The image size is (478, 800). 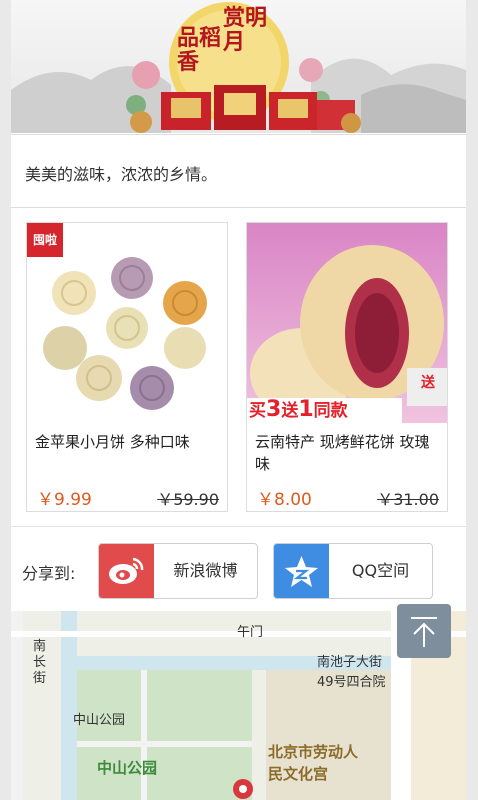 I want to click on map-label-courtyard: 49号四合院, so click(x=351, y=682).